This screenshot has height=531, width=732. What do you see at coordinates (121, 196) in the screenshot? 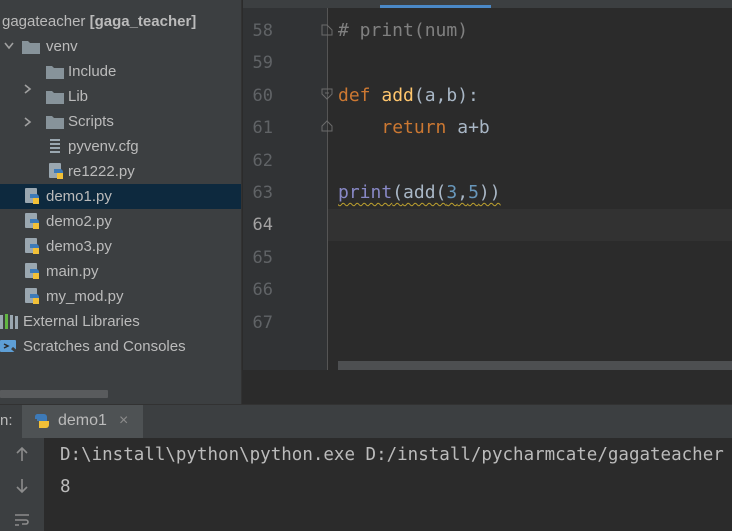
I see `tree-item-demo1: demo1.py` at bounding box center [121, 196].